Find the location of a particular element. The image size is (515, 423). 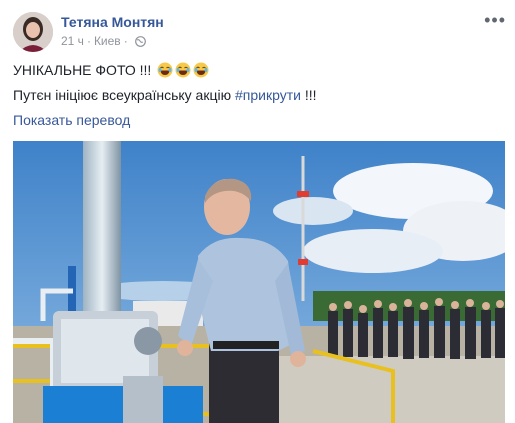

hashtag-link: #прикрути is located at coordinates (268, 95).